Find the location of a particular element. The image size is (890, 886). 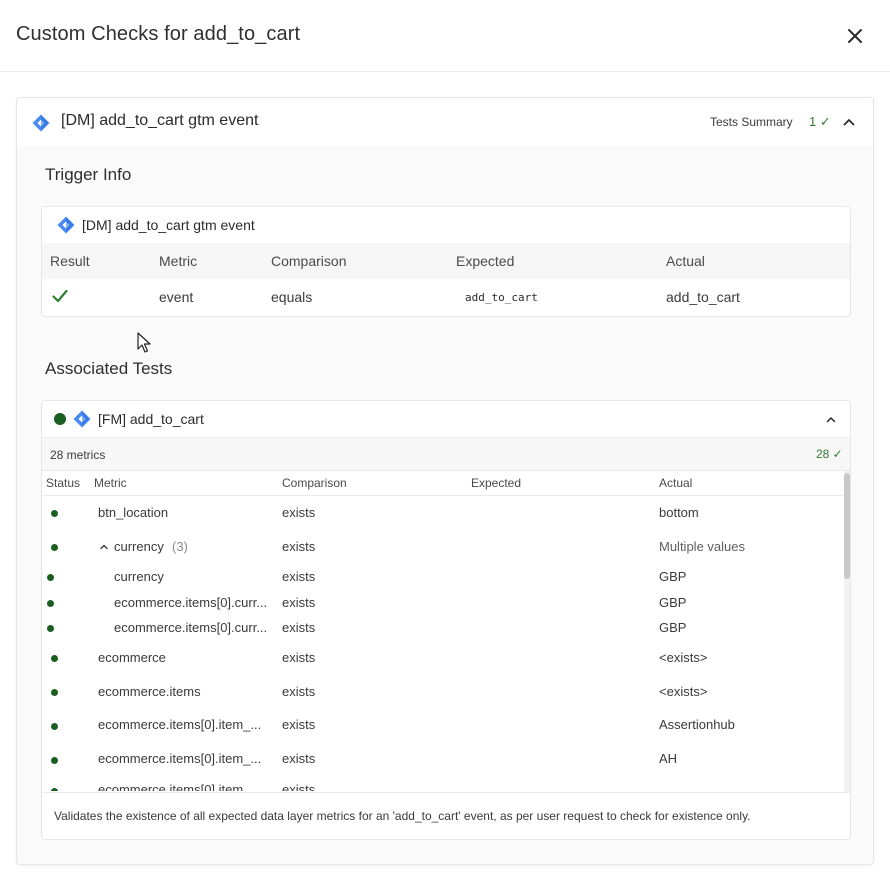

column-header-status: Status is located at coordinates (63, 483).